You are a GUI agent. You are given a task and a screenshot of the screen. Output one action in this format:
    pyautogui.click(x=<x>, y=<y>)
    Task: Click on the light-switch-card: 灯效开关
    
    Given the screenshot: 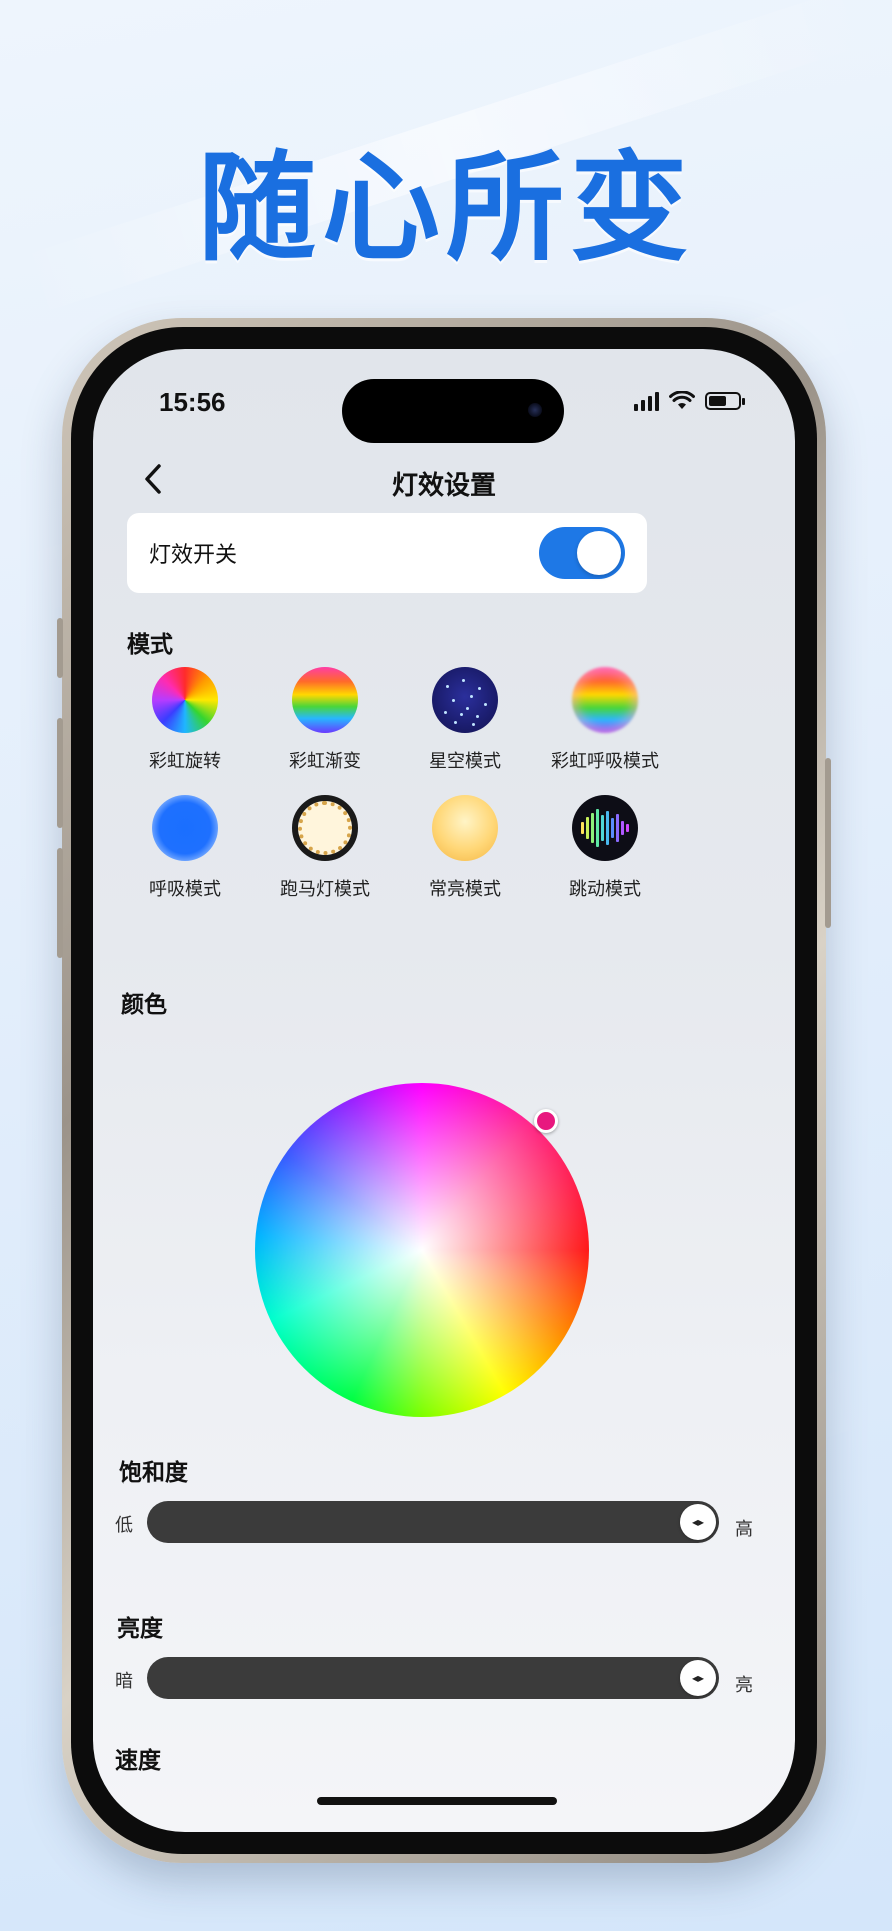 What is the action you would take?
    pyautogui.click(x=387, y=553)
    